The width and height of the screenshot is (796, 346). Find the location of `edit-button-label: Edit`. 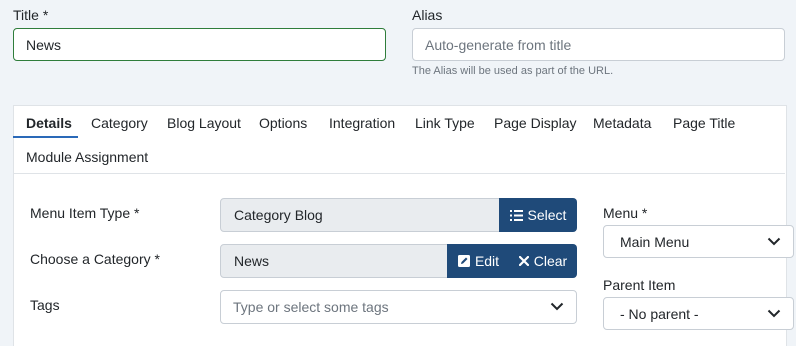

edit-button-label: Edit is located at coordinates (487, 261).